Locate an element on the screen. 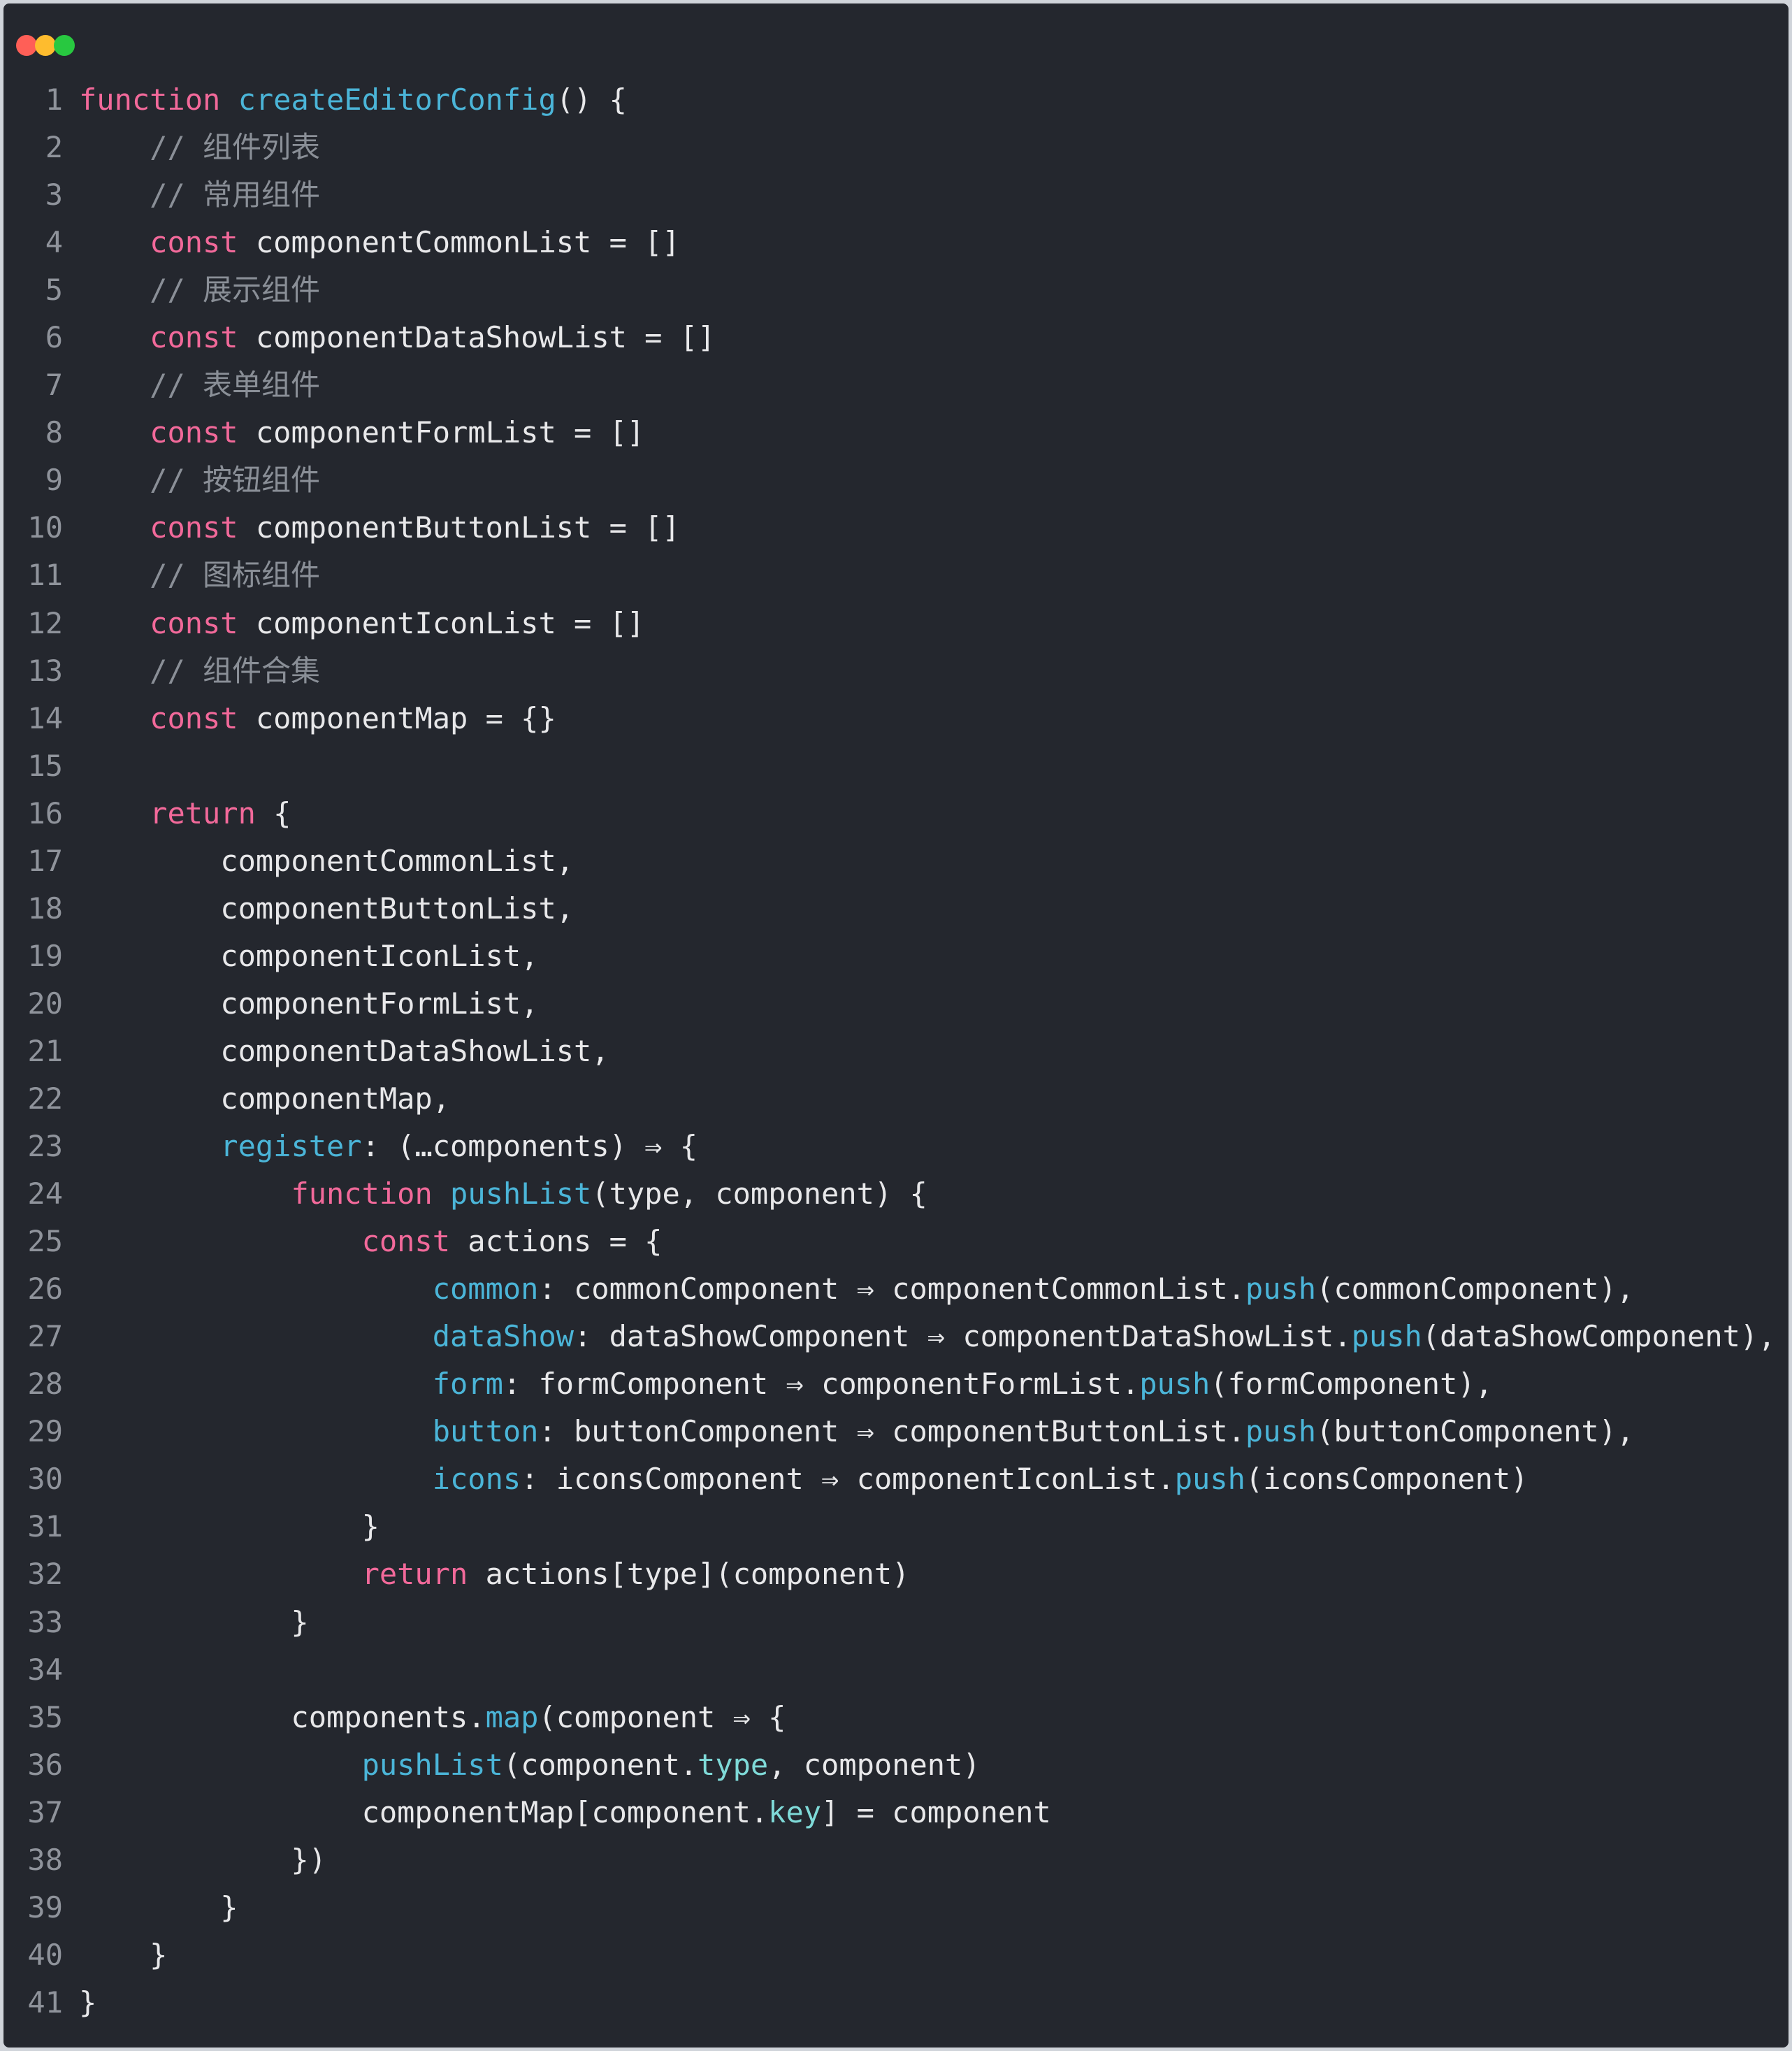 Image resolution: width=1792 pixels, height=2051 pixels. line-number: 2 is located at coordinates (54, 147).